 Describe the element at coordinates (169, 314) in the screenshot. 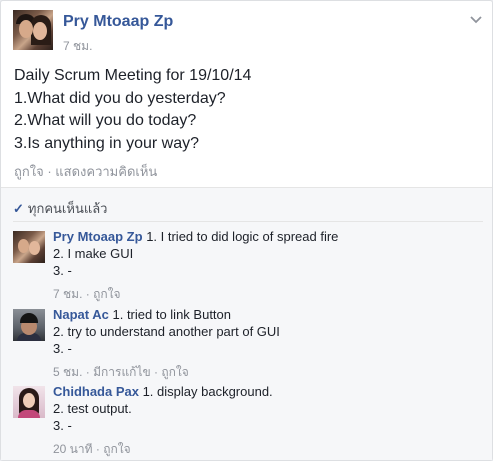

I see `comment-line: 1. tried to link Button` at that location.